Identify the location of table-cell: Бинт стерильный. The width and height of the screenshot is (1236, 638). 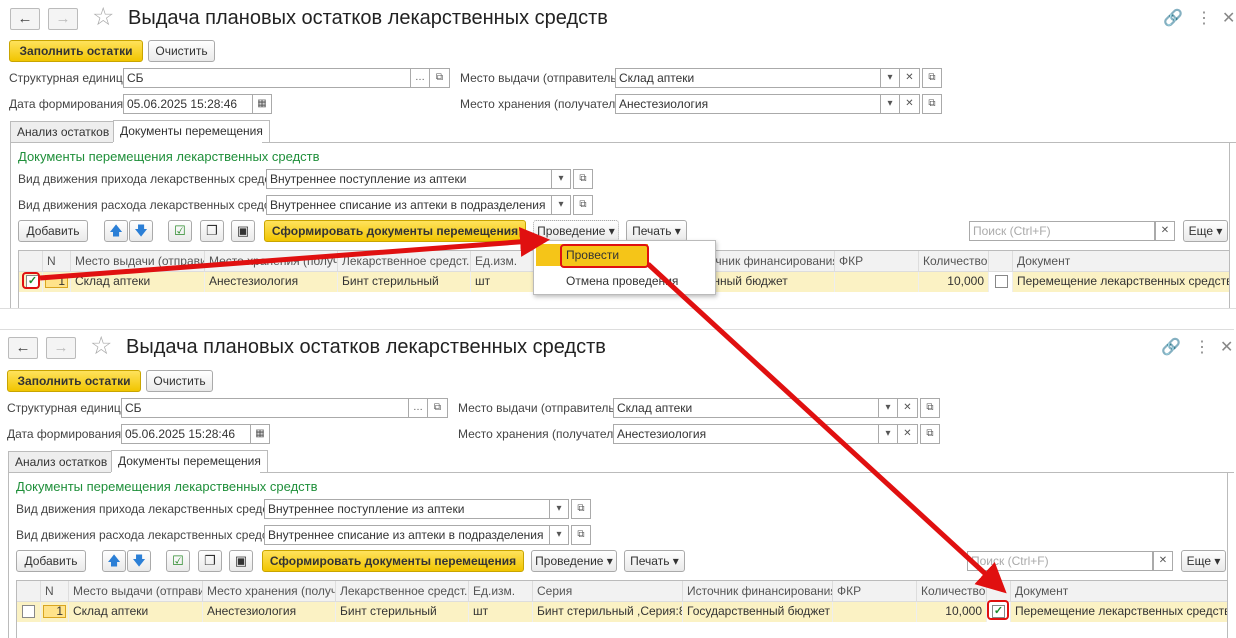
(402, 612).